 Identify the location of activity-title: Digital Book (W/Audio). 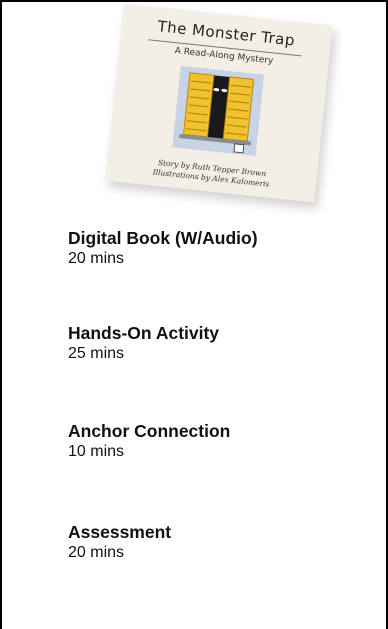
(163, 238).